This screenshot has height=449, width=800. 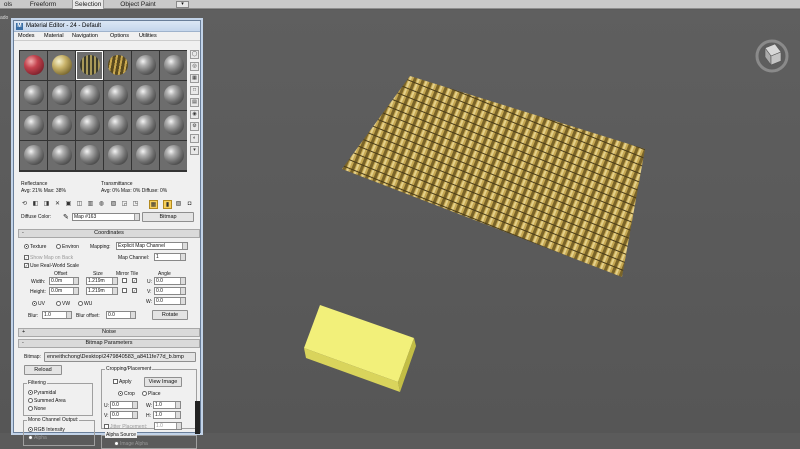 I want to click on width-size-spinner: 1.219m, so click(x=102, y=281).